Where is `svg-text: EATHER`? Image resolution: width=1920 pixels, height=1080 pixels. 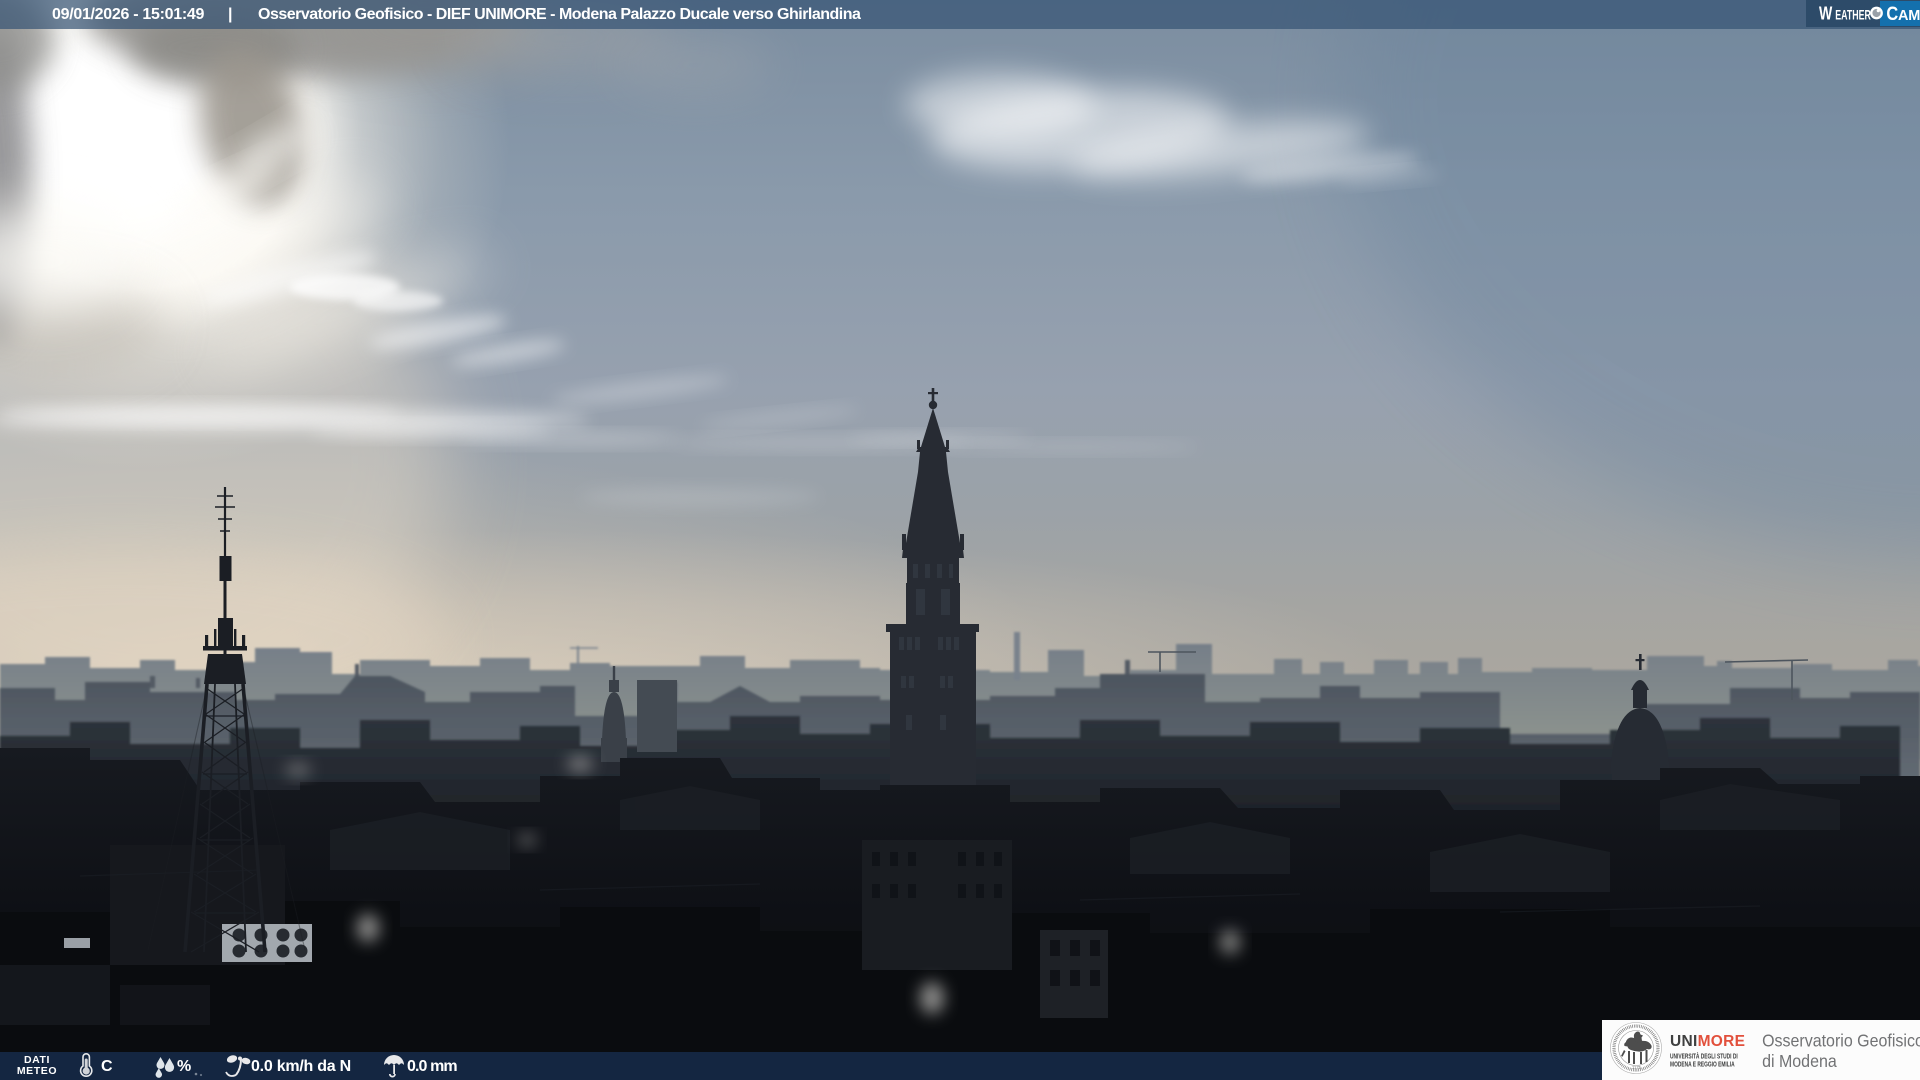
svg-text: EATHER is located at coordinates (1853, 16).